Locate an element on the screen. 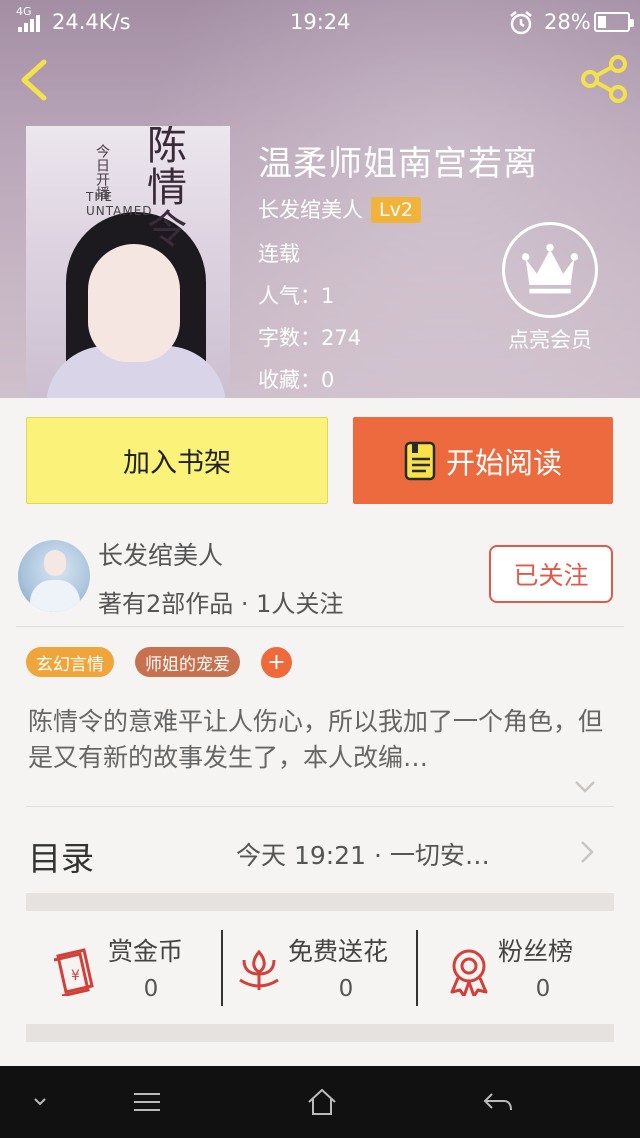 This screenshot has height=1138, width=640. vip-button: 点亮会员 is located at coordinates (550, 288).